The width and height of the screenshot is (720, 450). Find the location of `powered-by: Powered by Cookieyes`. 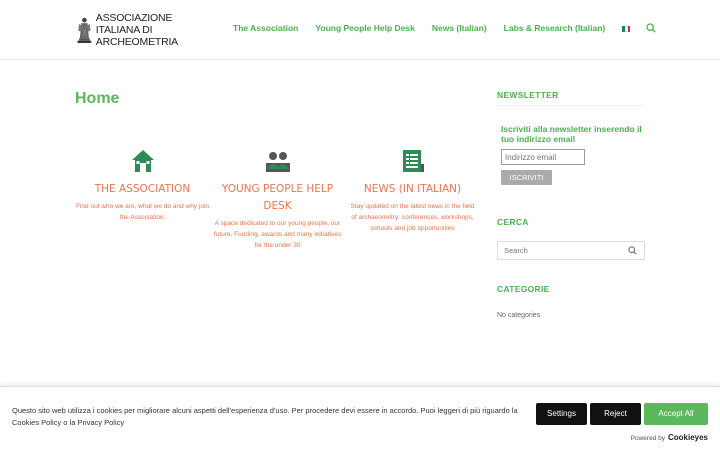

powered-by: Powered by Cookieyes is located at coordinates (669, 437).